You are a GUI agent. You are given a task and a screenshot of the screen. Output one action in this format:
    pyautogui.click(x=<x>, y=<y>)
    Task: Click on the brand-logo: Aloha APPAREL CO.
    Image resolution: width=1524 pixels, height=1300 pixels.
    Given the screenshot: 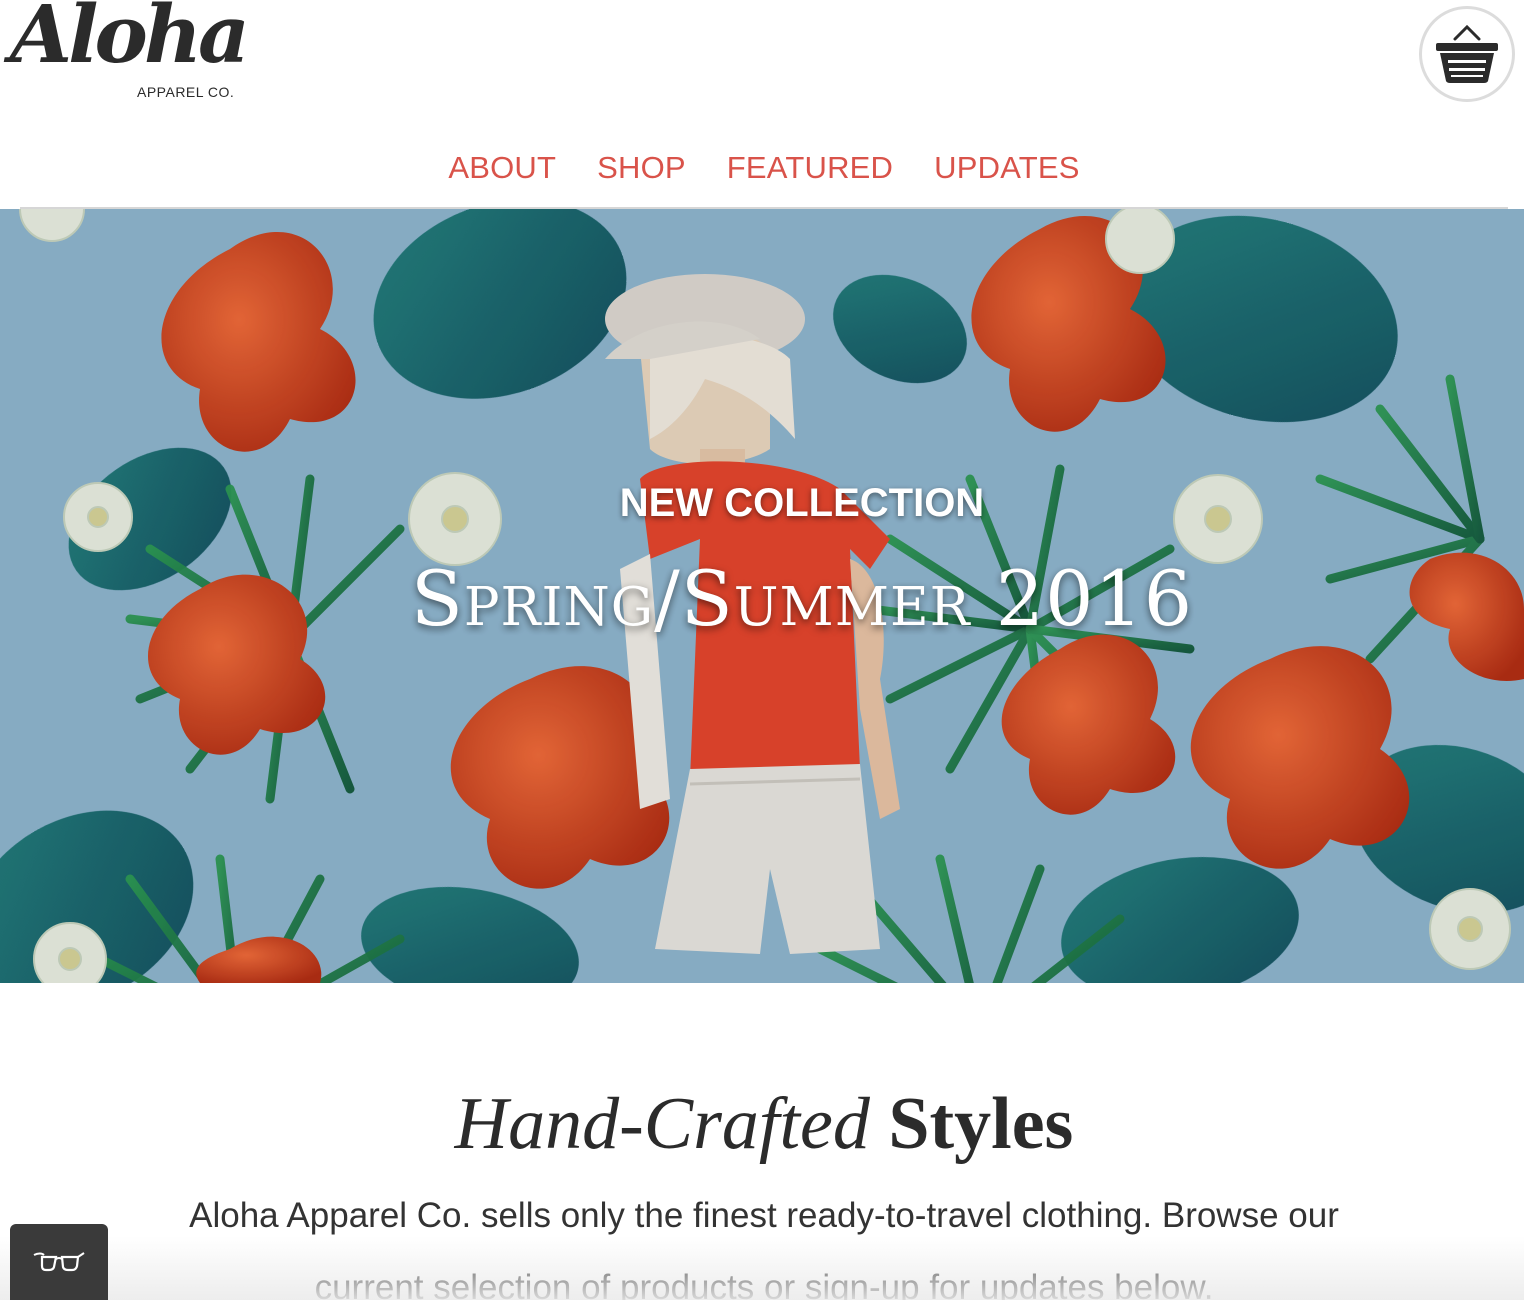 What is the action you would take?
    pyautogui.click(x=129, y=55)
    